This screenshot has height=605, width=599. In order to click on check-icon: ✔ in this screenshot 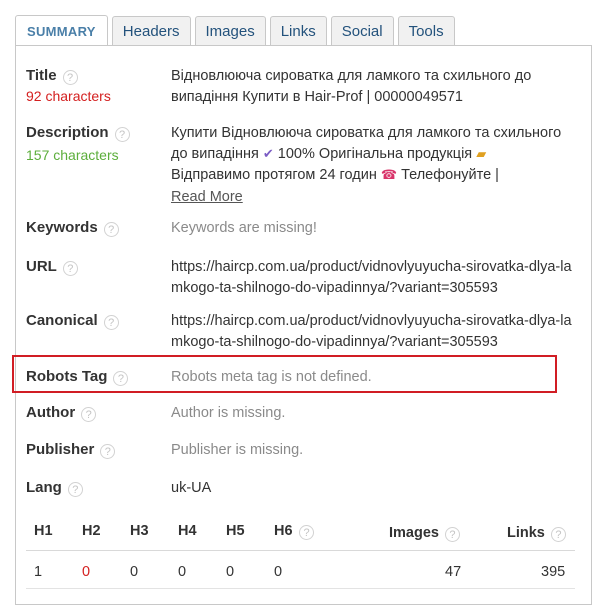, I will do `click(268, 154)`.